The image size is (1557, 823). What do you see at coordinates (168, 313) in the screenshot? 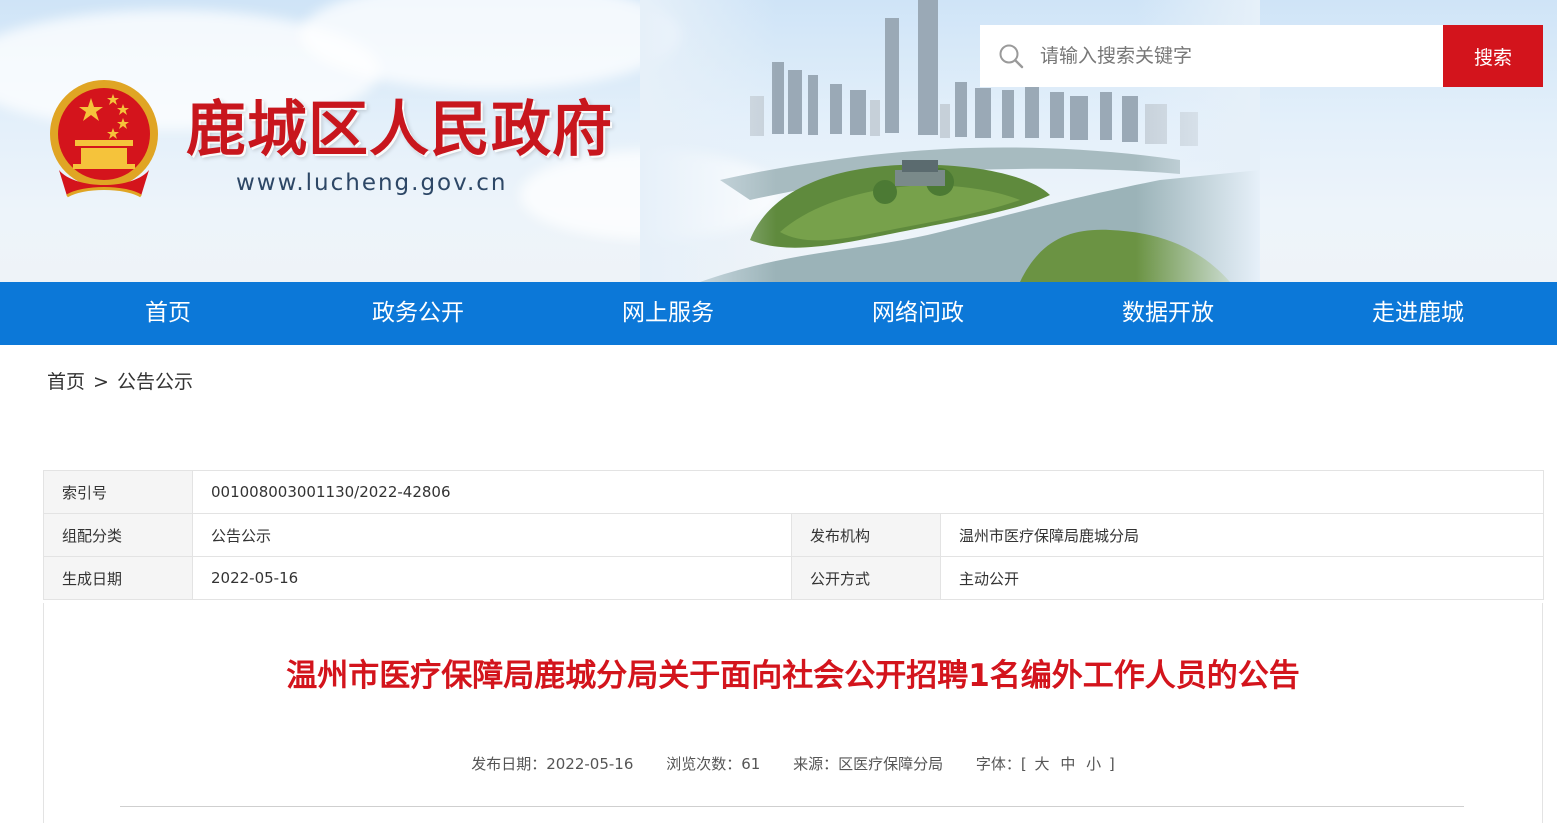
I see `nav-item-home: 首页` at bounding box center [168, 313].